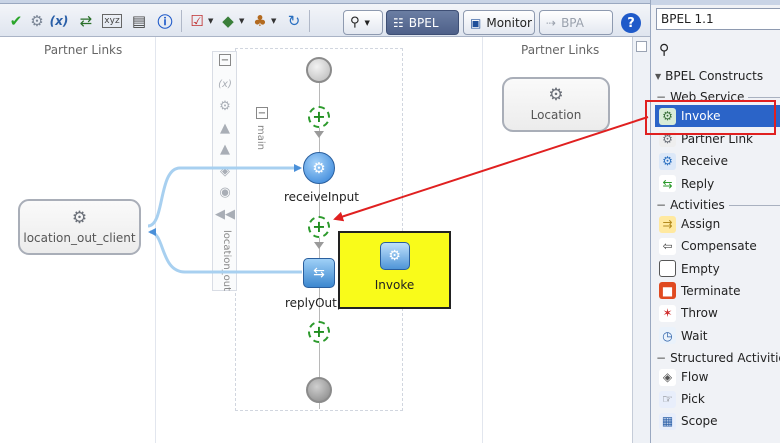 Image resolution: width=780 pixels, height=443 pixels. I want to click on palette-item-receive: ⚙ Receive, so click(717, 161).